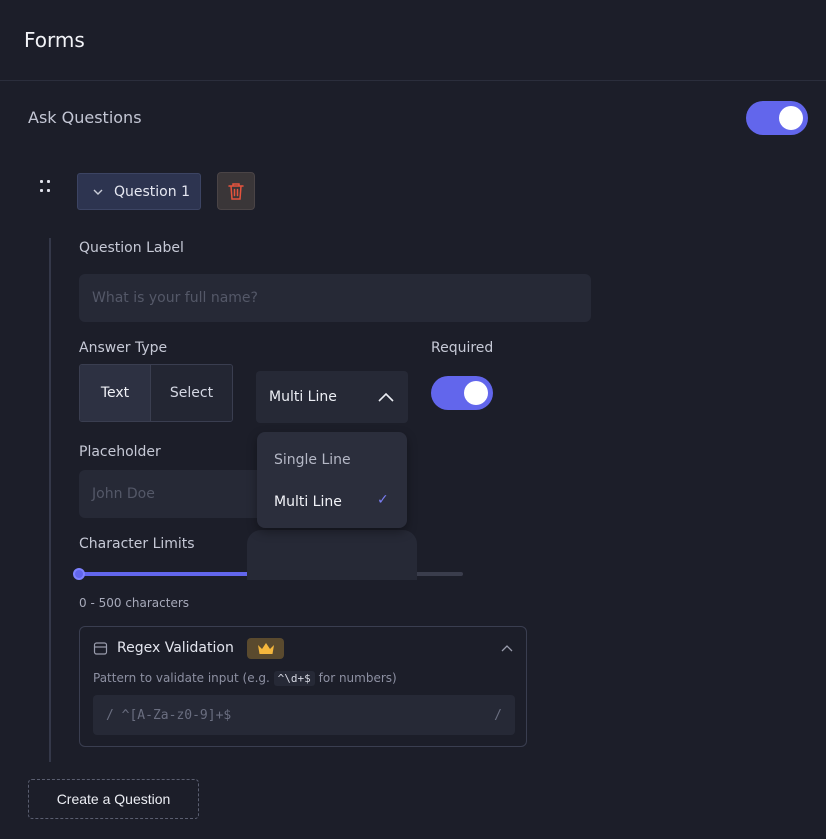 The width and height of the screenshot is (826, 839). I want to click on premium-badge, so click(265, 648).